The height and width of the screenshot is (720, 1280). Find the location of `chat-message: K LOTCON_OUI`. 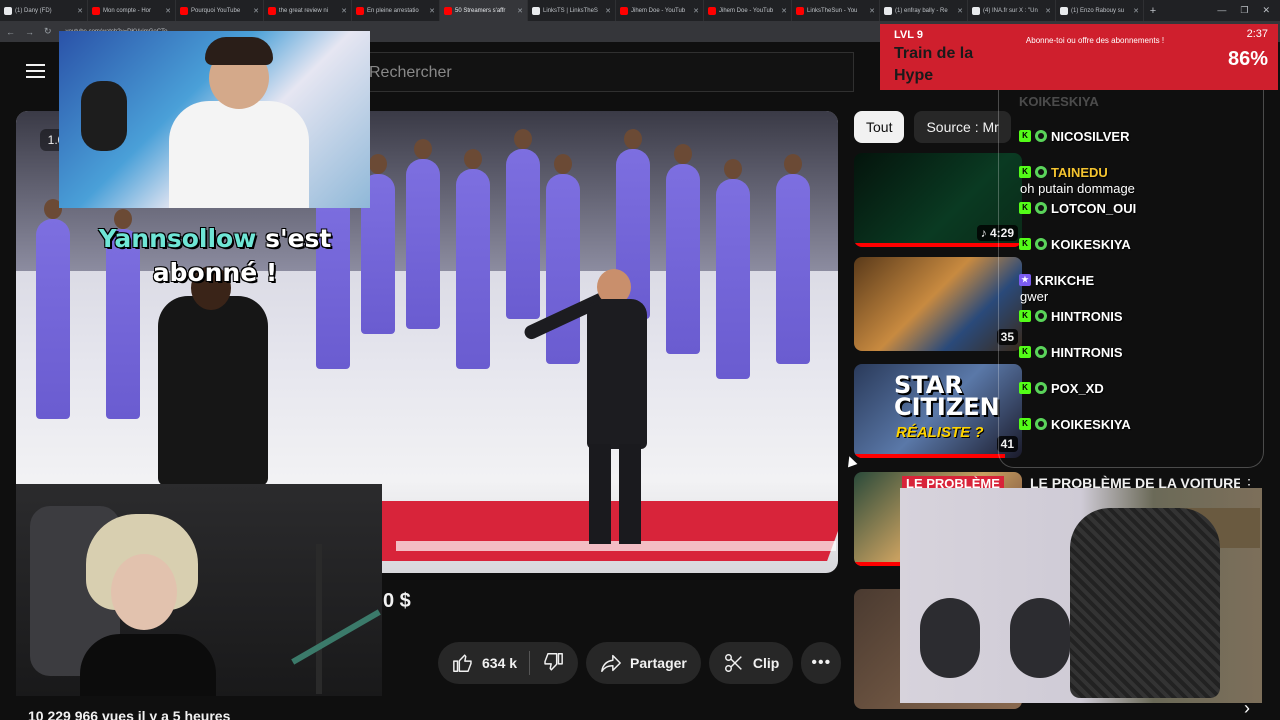

chat-message: K LOTCON_OUI is located at coordinates (1139, 208).